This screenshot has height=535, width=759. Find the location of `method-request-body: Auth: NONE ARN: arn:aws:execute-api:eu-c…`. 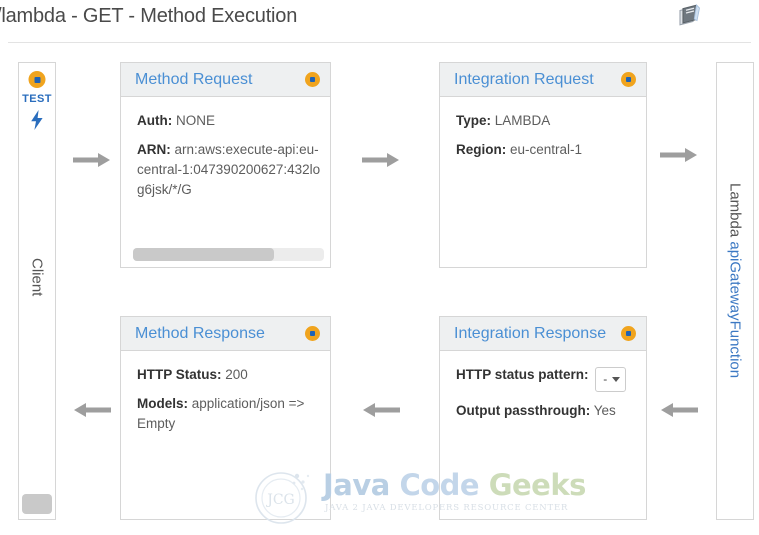

method-request-body: Auth: NONE ARN: arn:aws:execute-api:eu-c… is located at coordinates (225, 153).